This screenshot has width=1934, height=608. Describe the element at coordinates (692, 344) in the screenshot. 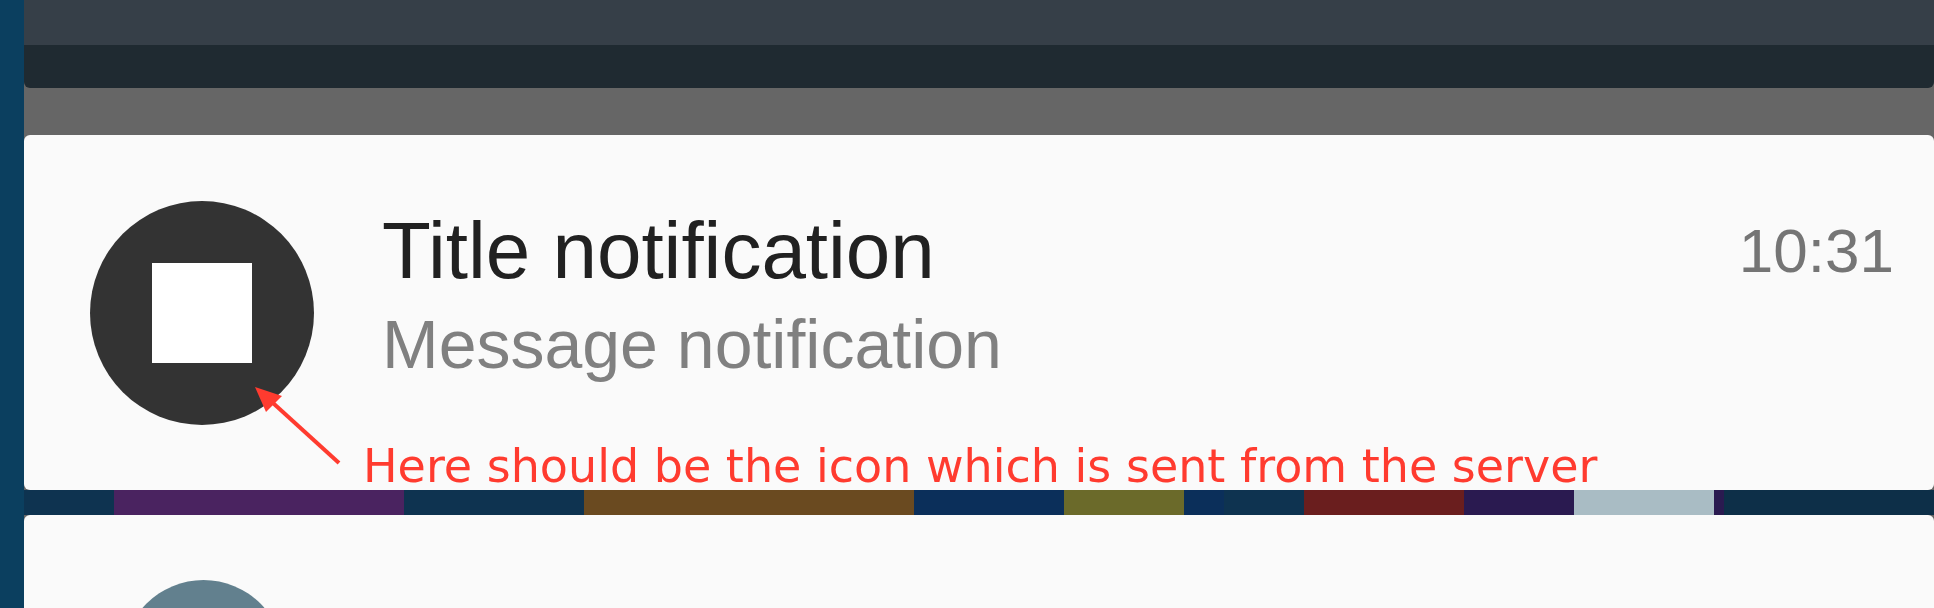

I see `notification-message: Message notification` at that location.